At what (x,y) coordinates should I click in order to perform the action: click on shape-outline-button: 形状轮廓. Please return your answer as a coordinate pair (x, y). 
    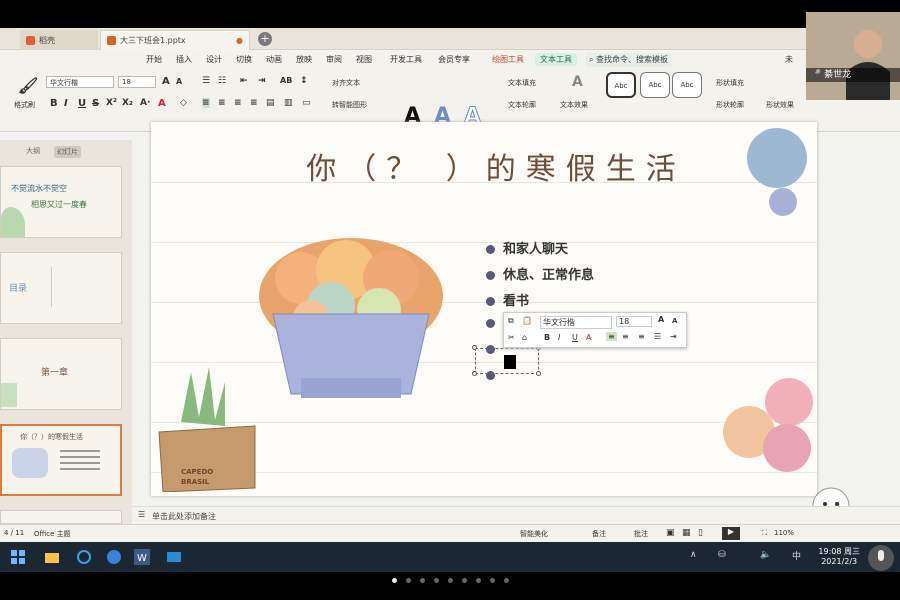
    Looking at the image, I should click on (730, 105).